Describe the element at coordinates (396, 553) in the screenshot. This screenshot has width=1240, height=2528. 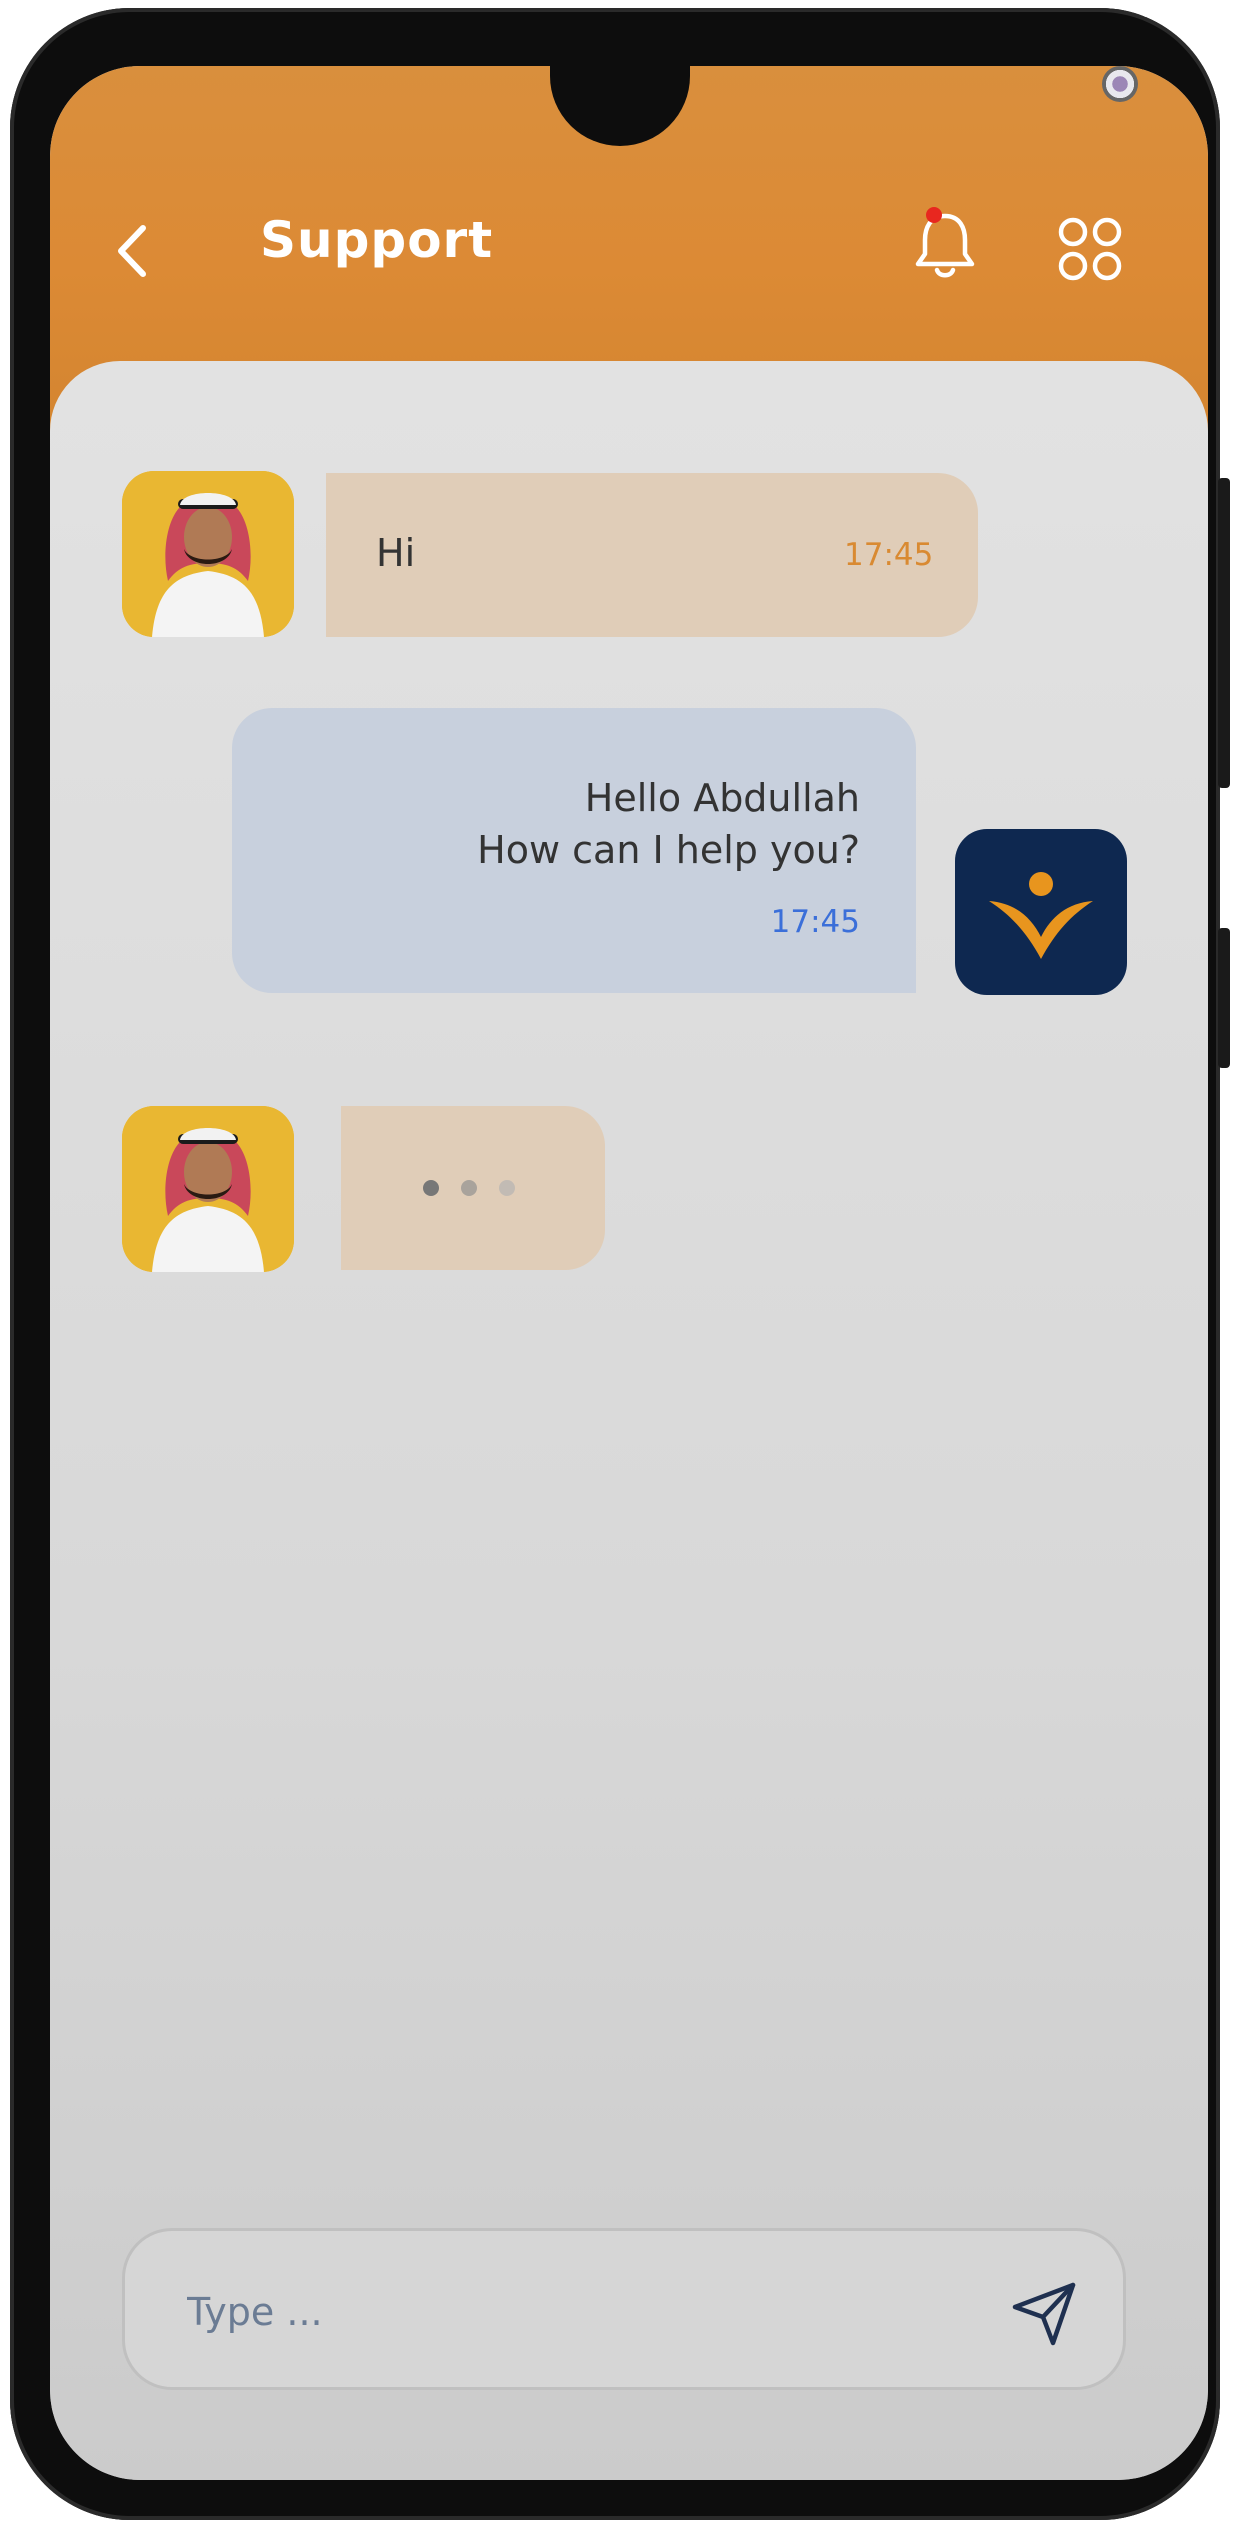
I see `message-text: Hi` at that location.